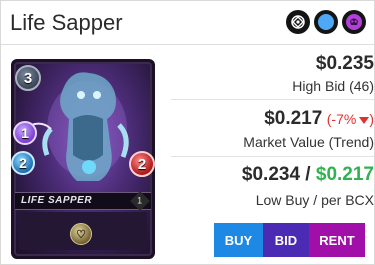  What do you see at coordinates (350, 119) in the screenshot?
I see `trend-change: (-7%)` at bounding box center [350, 119].